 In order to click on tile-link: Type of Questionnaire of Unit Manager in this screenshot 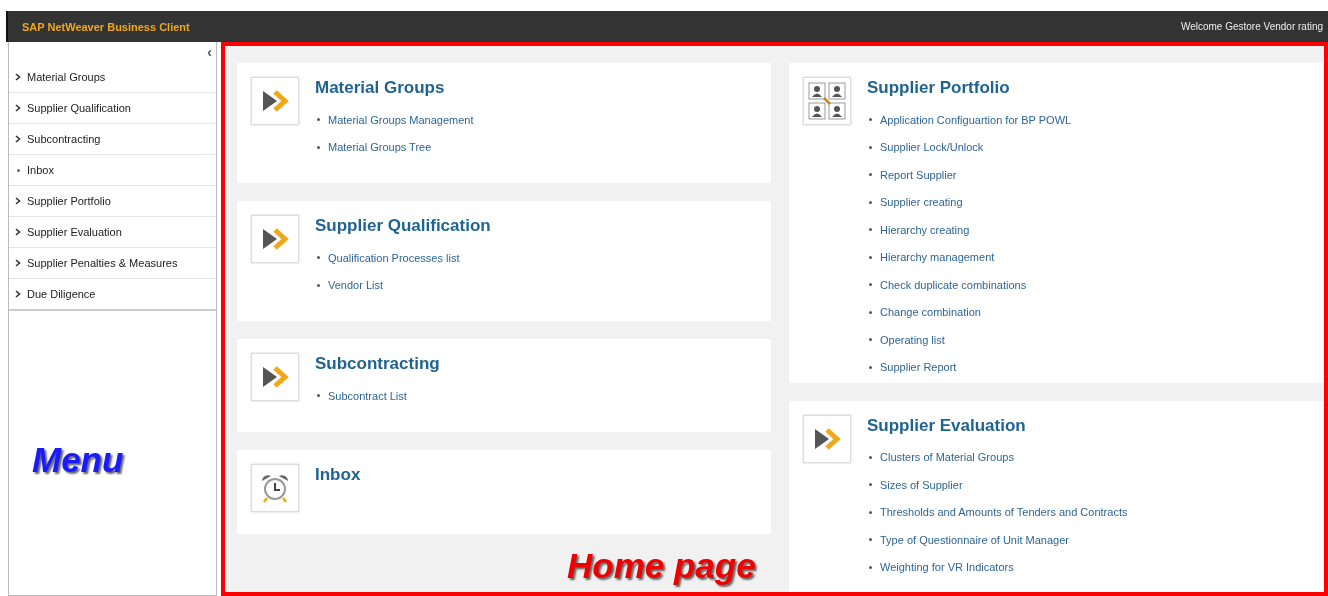, I will do `click(974, 539)`.